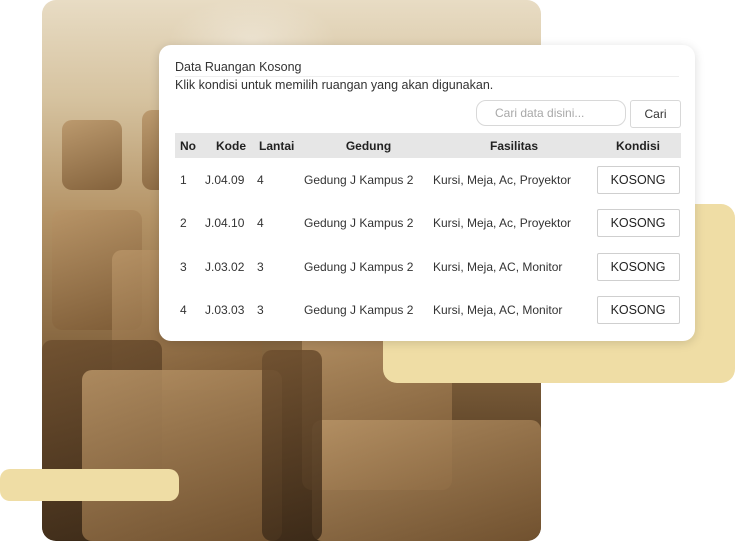  Describe the element at coordinates (183, 223) in the screenshot. I see `cell-no: 2` at that location.